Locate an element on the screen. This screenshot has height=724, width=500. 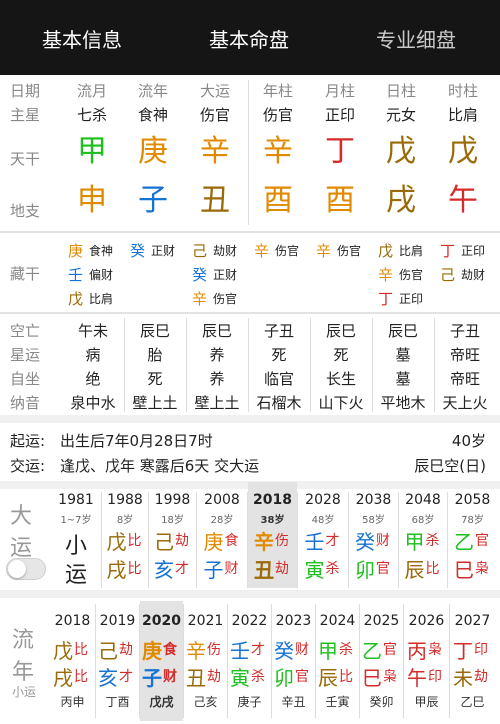
dayun-column: 2058 78岁乙官巳枭 is located at coordinates (472, 535).